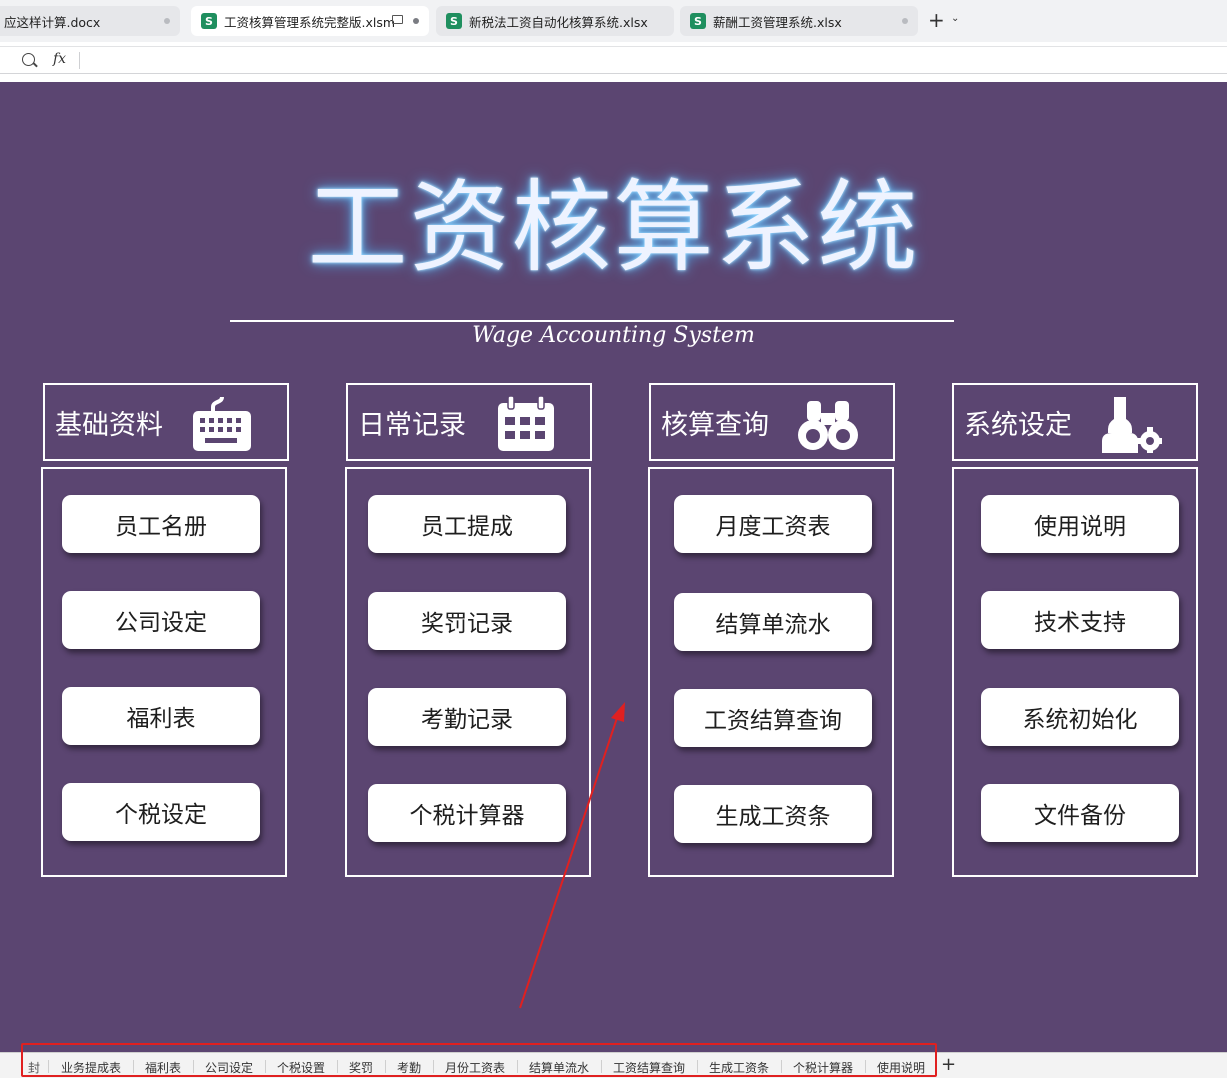  What do you see at coordinates (773, 524) in the screenshot?
I see `monthly-payroll-button: 月度工资表` at bounding box center [773, 524].